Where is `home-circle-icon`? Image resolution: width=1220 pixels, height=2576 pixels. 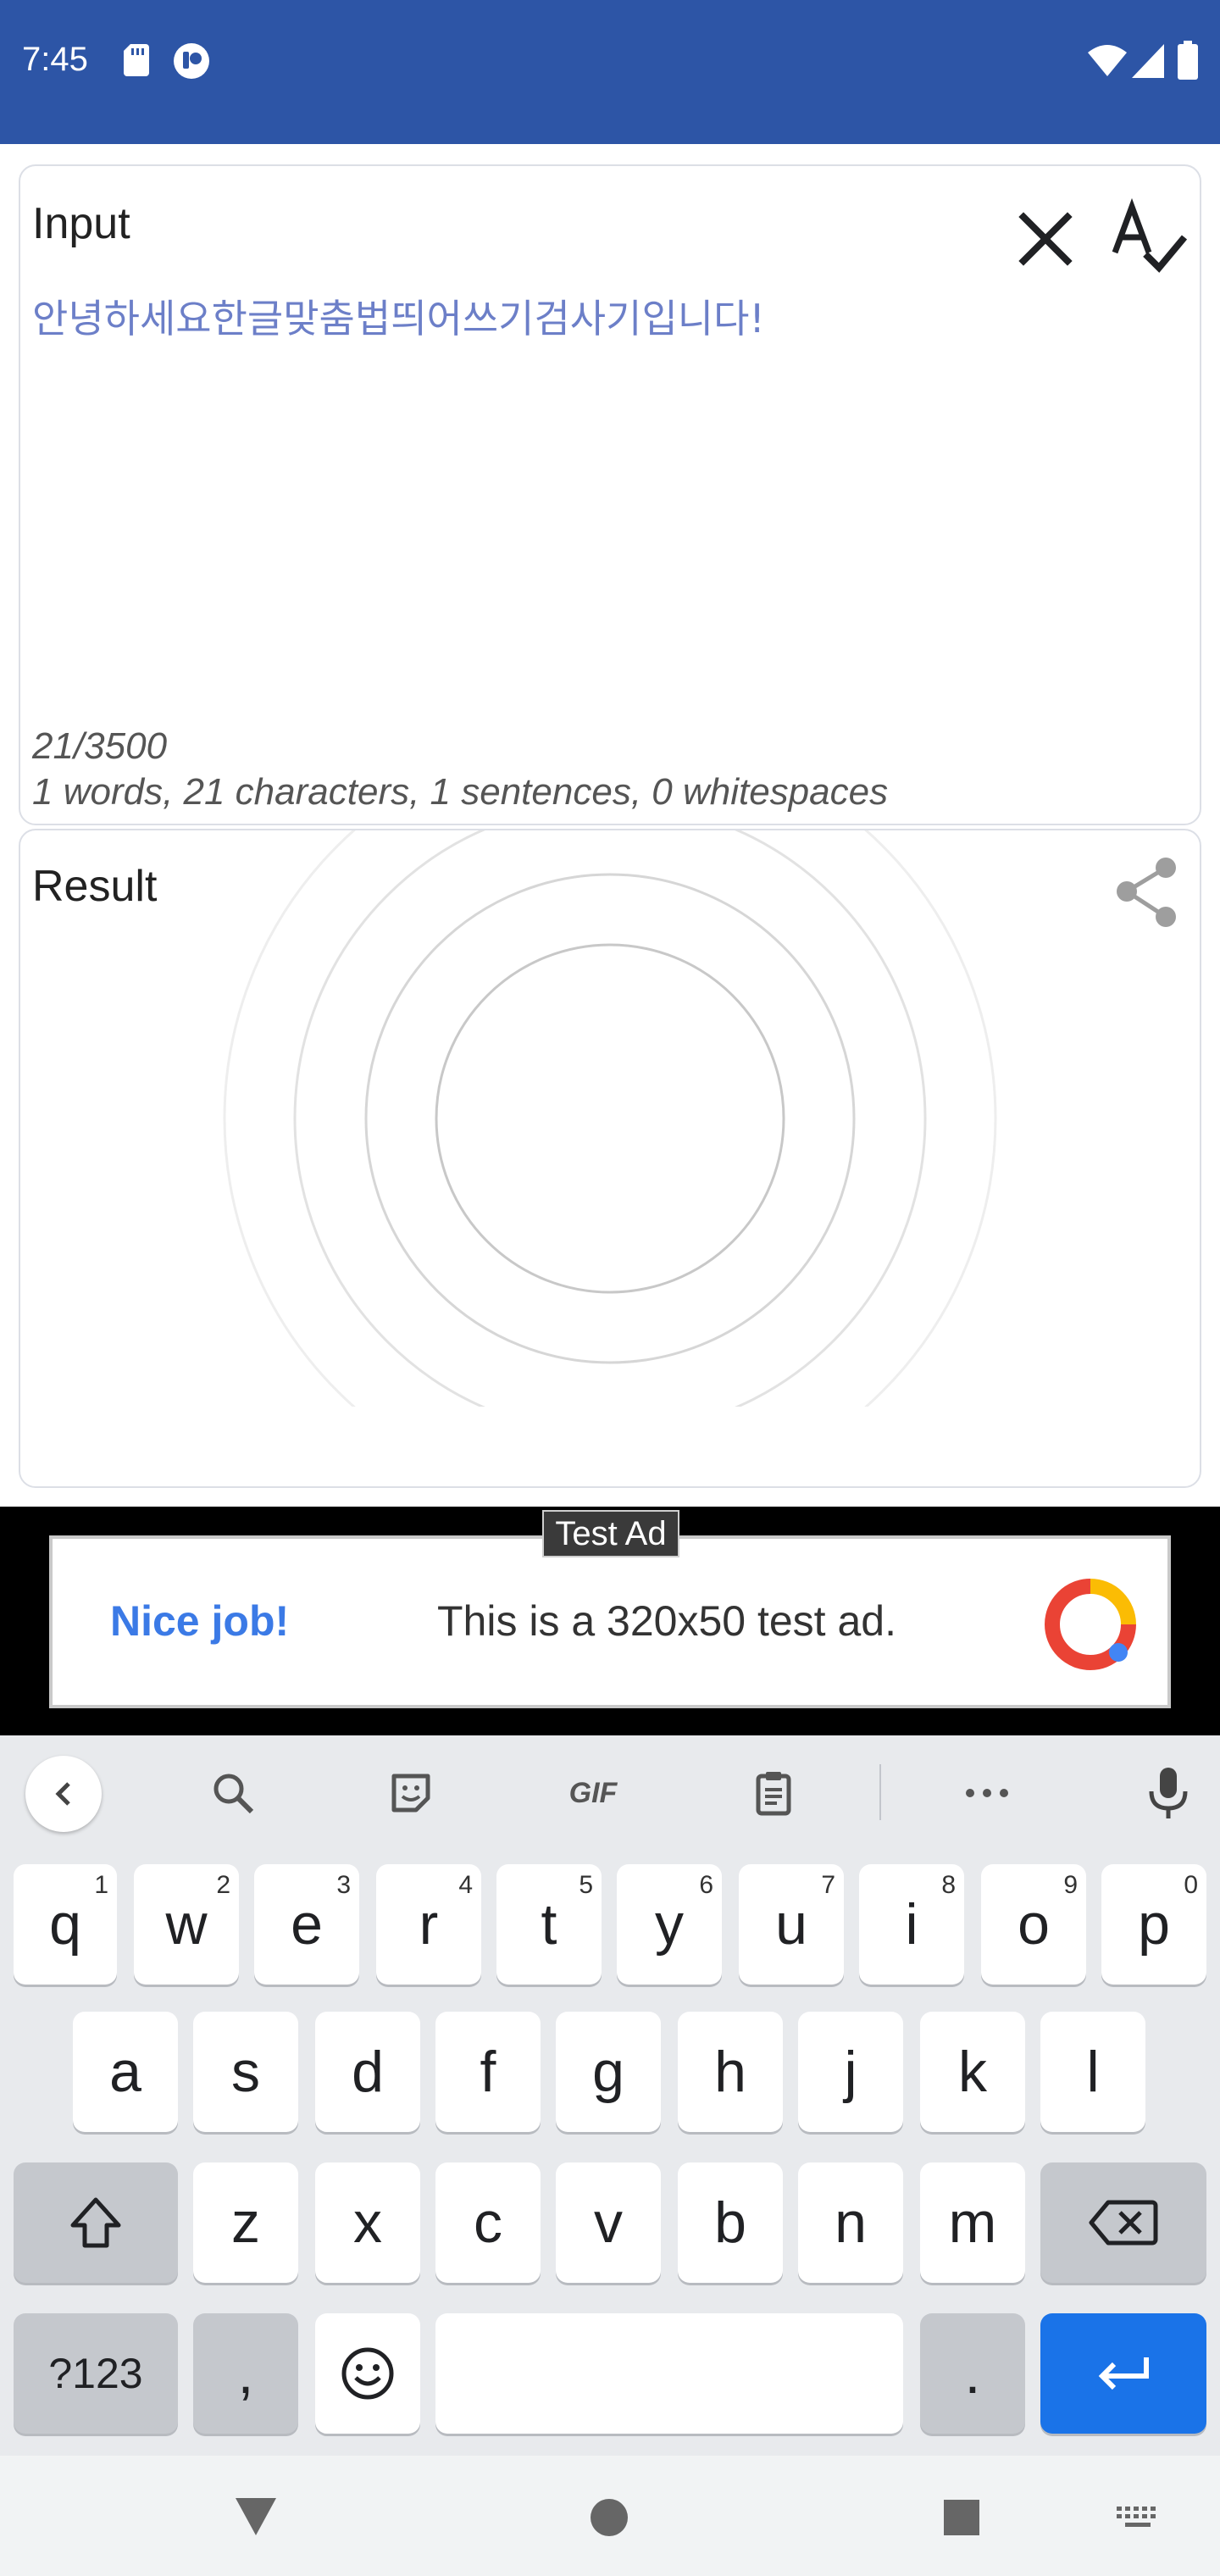
home-circle-icon is located at coordinates (609, 2517).